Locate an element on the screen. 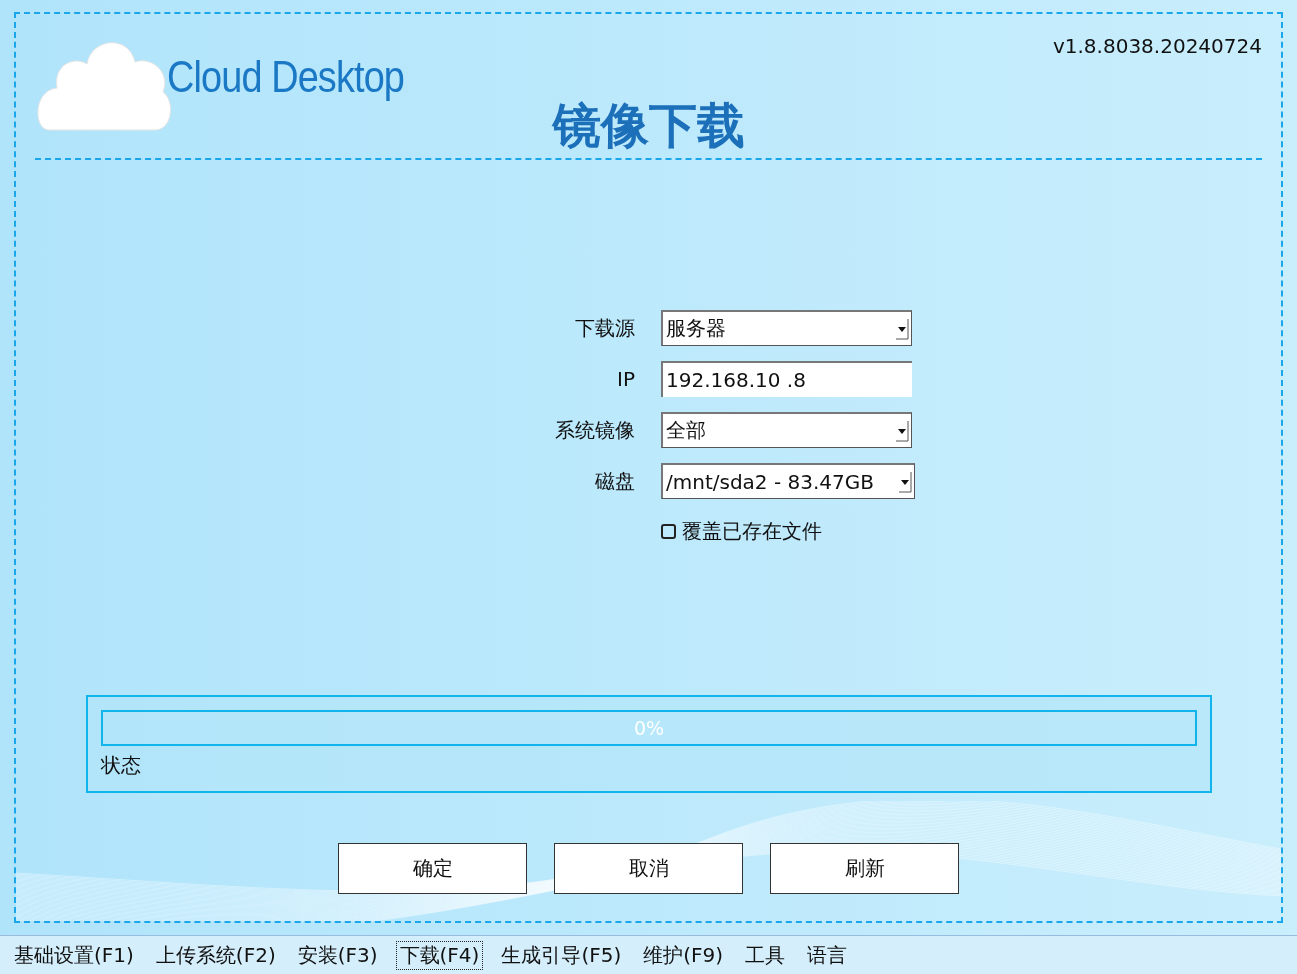 This screenshot has width=1297, height=974. logo-text: Cloud Desktop is located at coordinates (285, 77).